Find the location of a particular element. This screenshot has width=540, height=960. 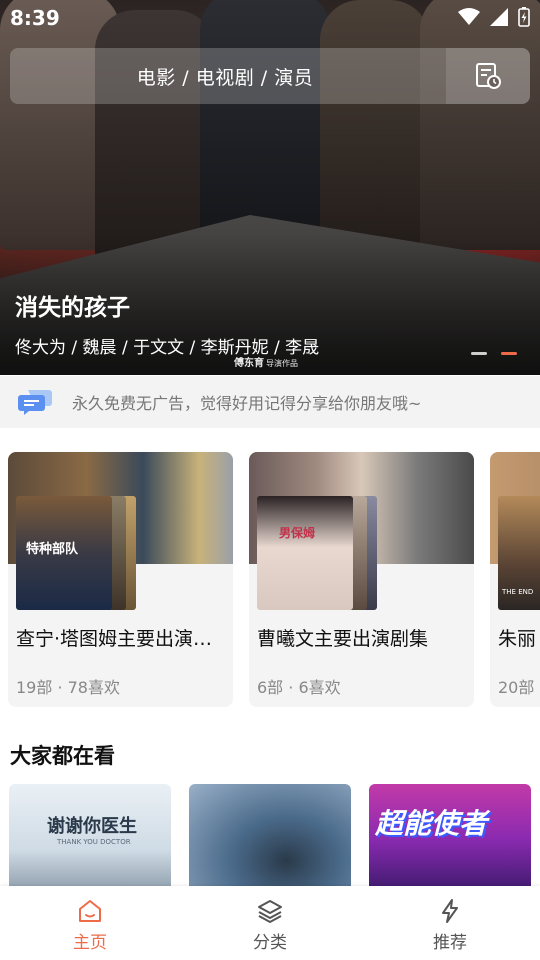

history-button is located at coordinates (488, 76).